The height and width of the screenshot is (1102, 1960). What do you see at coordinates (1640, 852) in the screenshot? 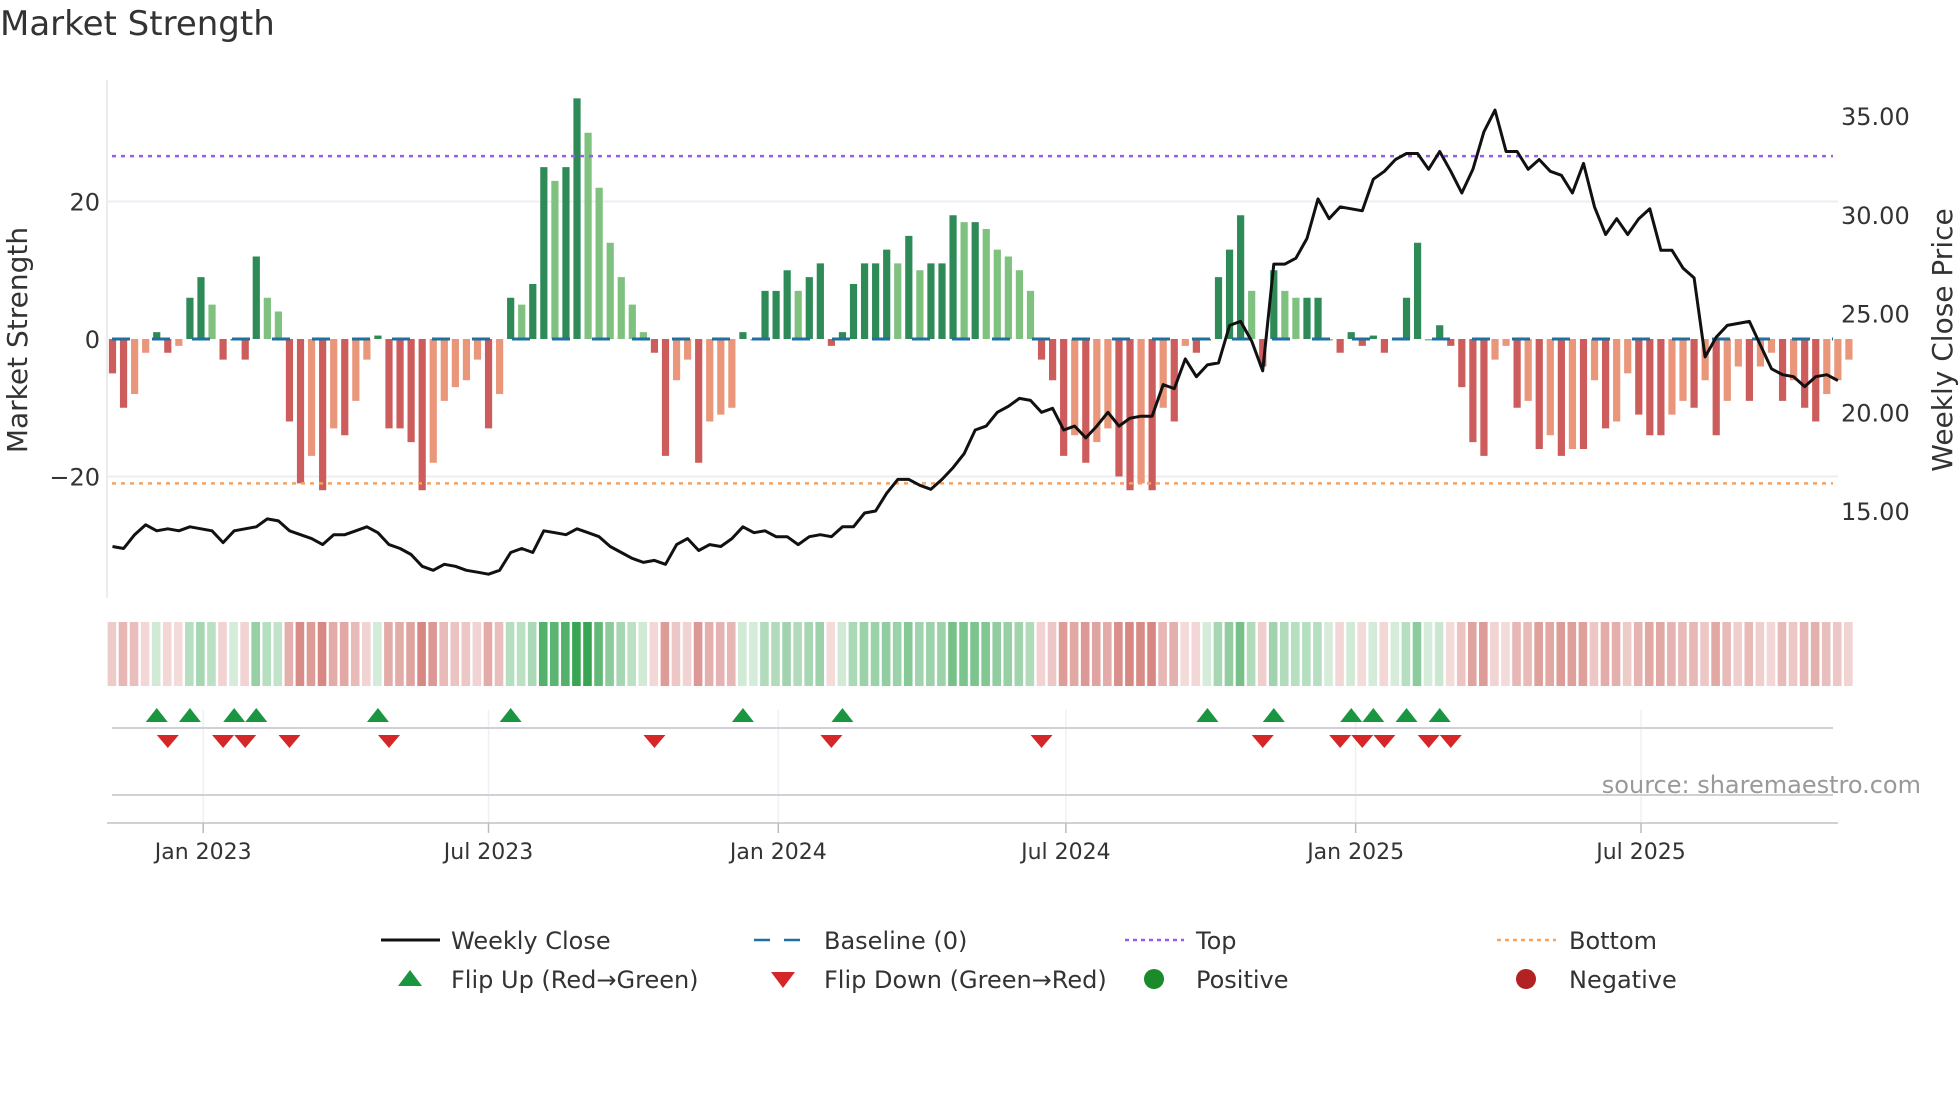
I see `x-tick-label: Jul 2025` at bounding box center [1640, 852].